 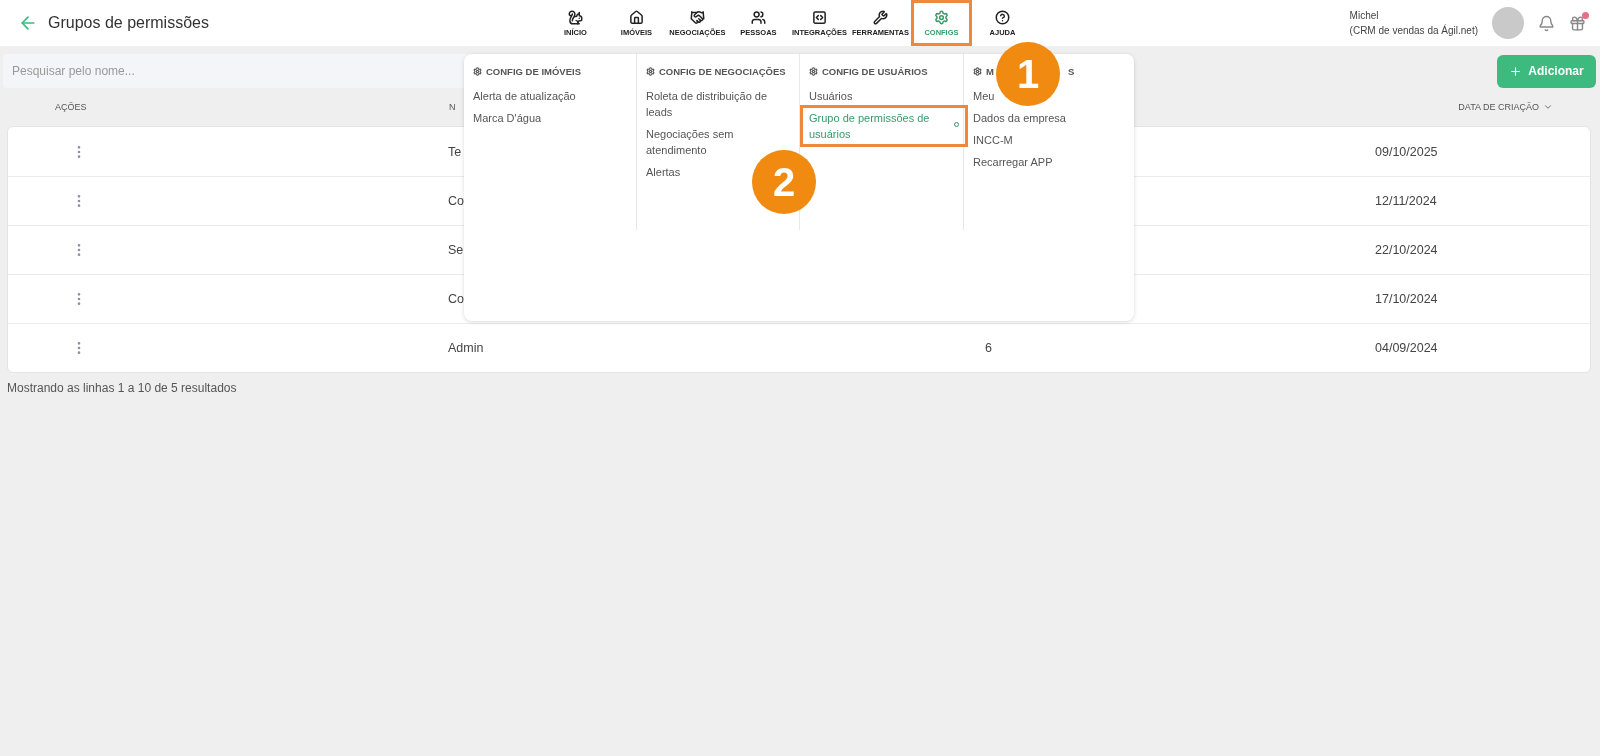 What do you see at coordinates (455, 151) in the screenshot?
I see `table-cell: Te` at bounding box center [455, 151].